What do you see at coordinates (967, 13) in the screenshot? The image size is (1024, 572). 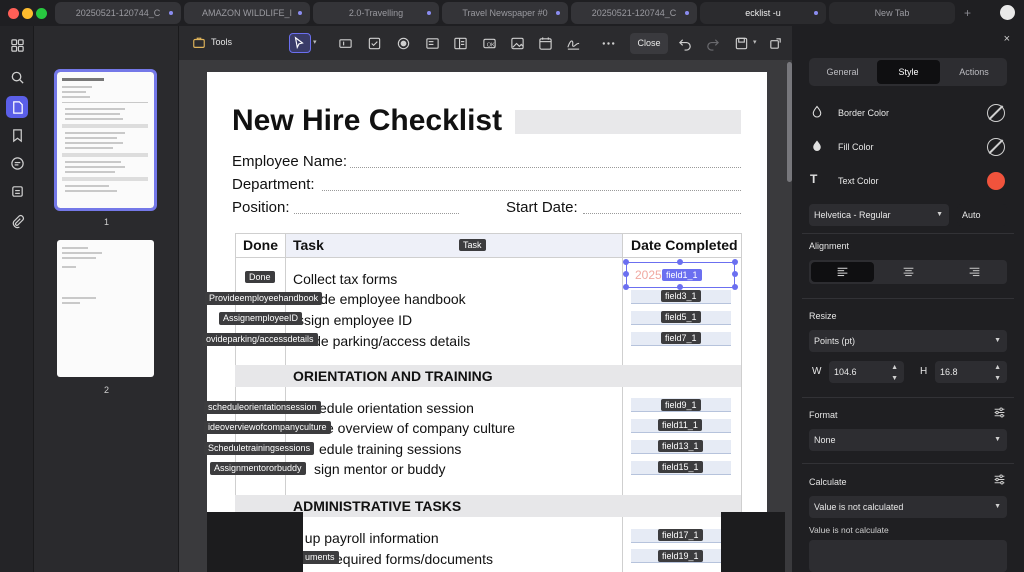 I see `add-tab-icon: +` at bounding box center [967, 13].